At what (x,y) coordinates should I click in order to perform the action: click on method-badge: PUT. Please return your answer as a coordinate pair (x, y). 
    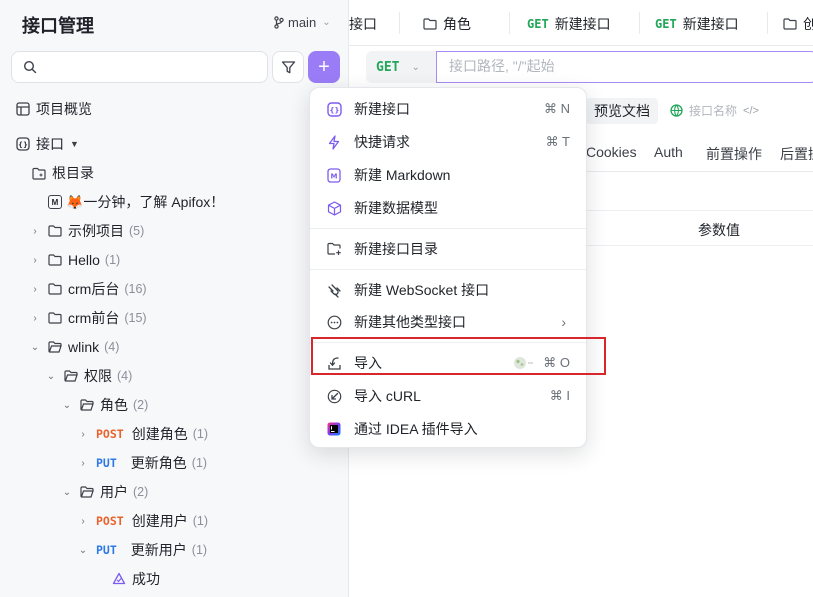
    Looking at the image, I should click on (106, 550).